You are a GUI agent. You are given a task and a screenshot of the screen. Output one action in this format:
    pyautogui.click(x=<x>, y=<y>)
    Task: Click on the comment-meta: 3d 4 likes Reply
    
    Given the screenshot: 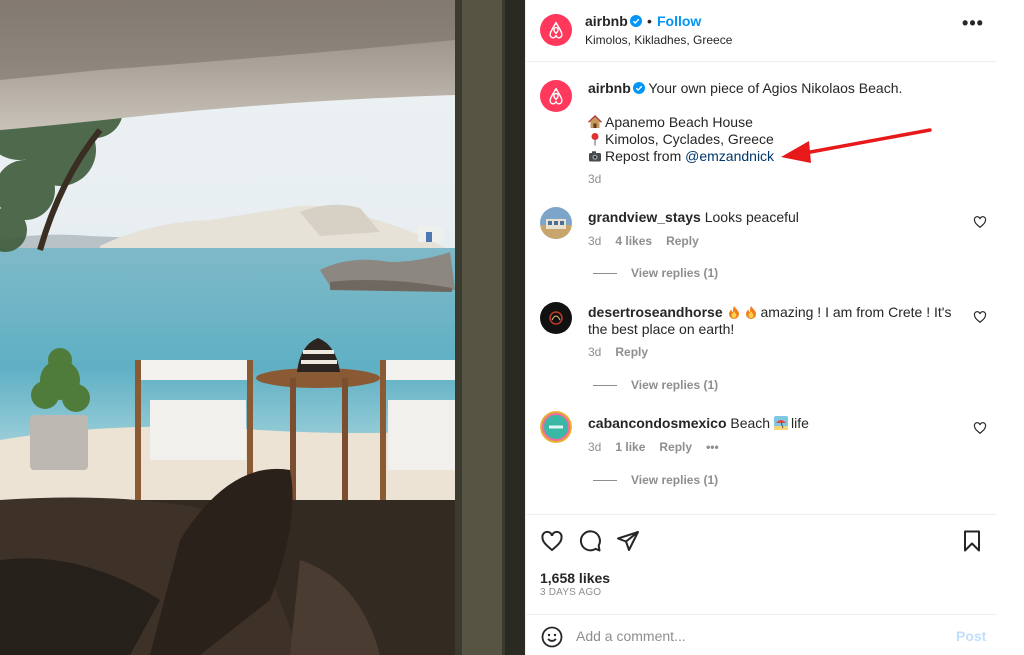 What is the action you would take?
    pyautogui.click(x=650, y=241)
    